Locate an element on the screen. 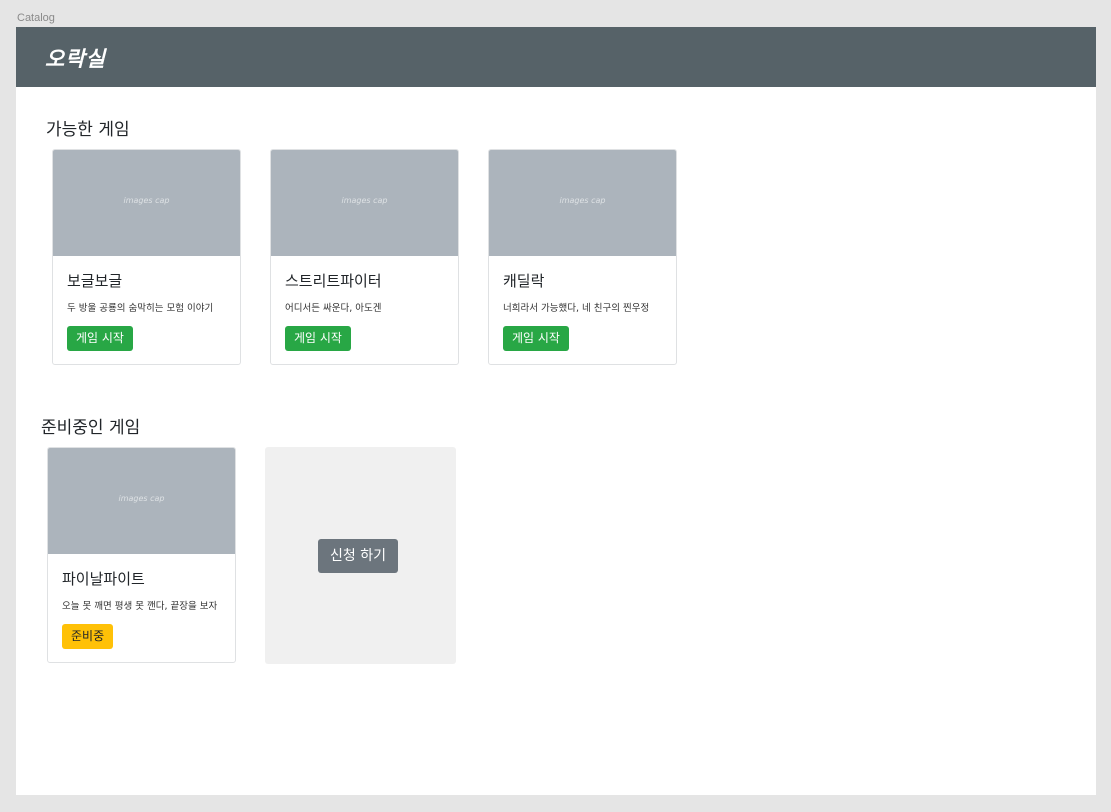 The height and width of the screenshot is (812, 1111). card-title: 스트리트파이터 is located at coordinates (333, 281).